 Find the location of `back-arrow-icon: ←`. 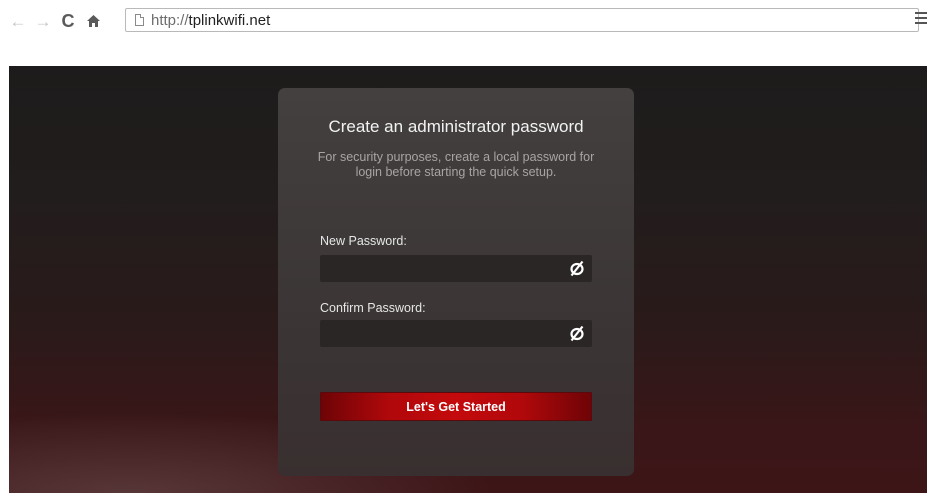

back-arrow-icon: ← is located at coordinates (18, 21).